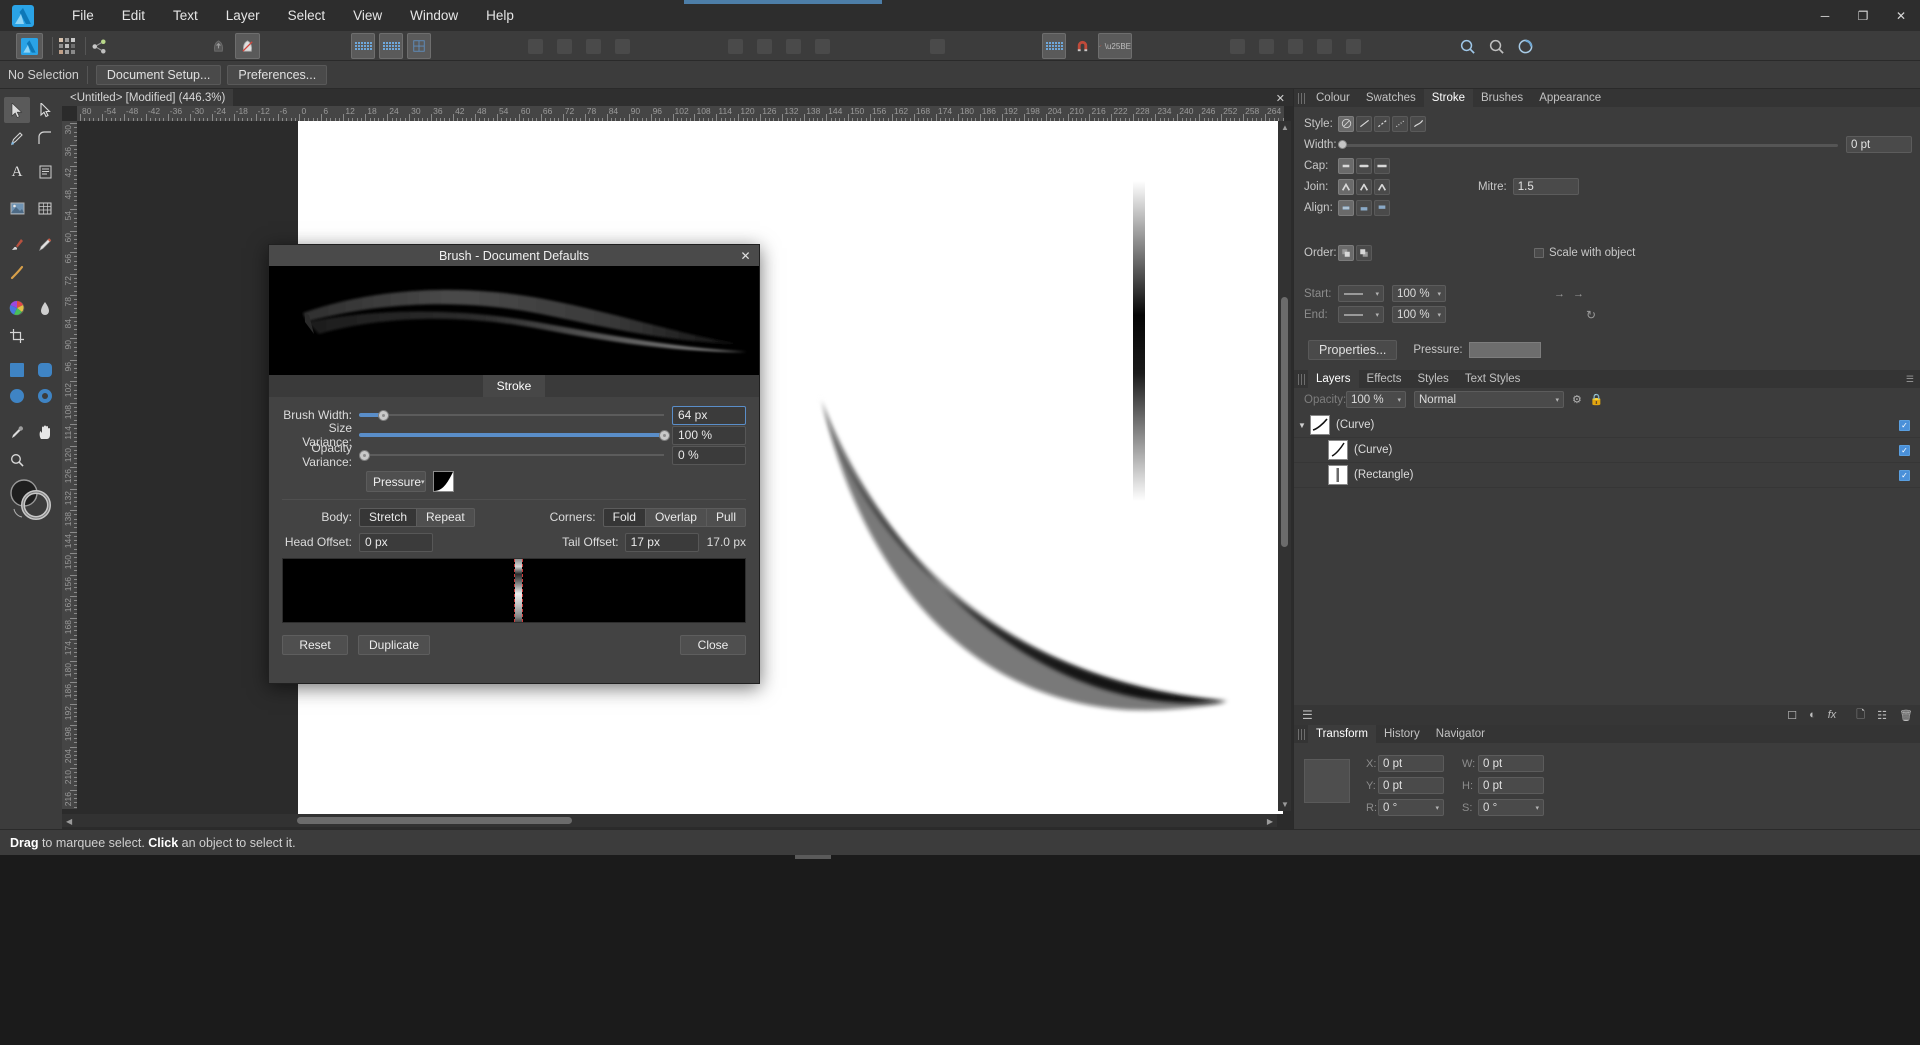 The image size is (1920, 1045). Describe the element at coordinates (17, 370) in the screenshot. I see `rectangle-tool-icon` at that location.